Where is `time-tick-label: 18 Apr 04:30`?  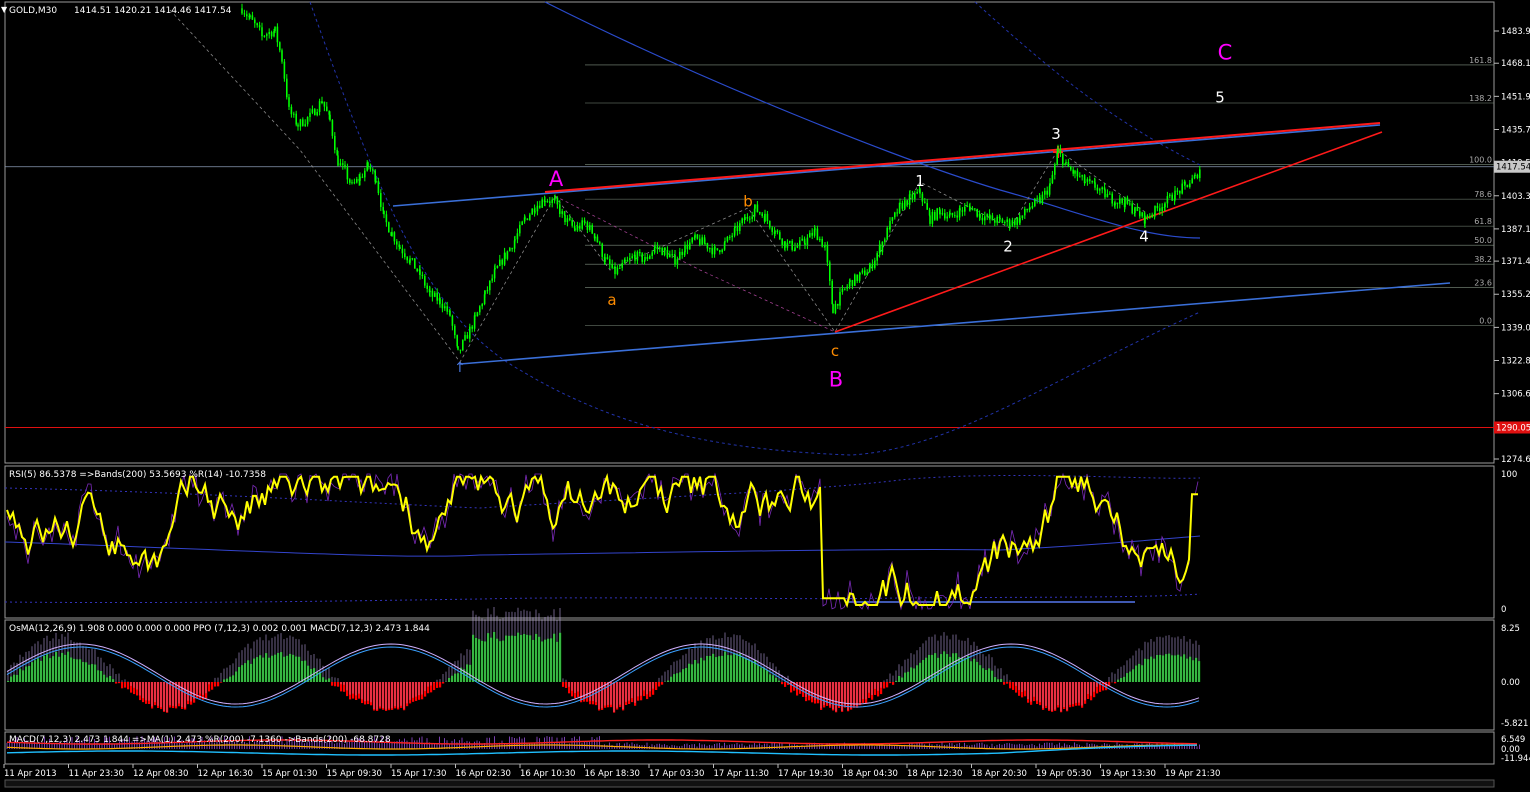
time-tick-label: 18 Apr 04:30 is located at coordinates (870, 774).